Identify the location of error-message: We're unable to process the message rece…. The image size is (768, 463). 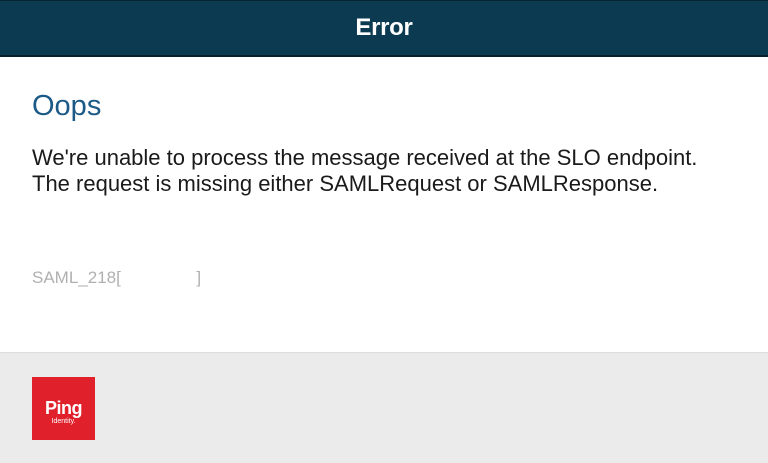
(365, 170).